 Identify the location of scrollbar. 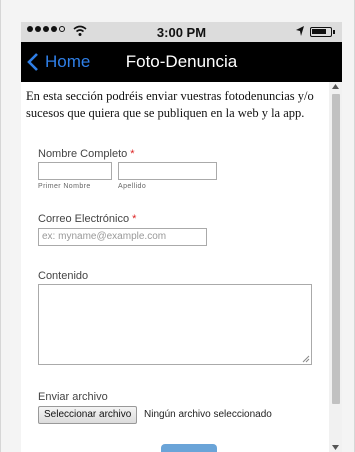
(335, 267).